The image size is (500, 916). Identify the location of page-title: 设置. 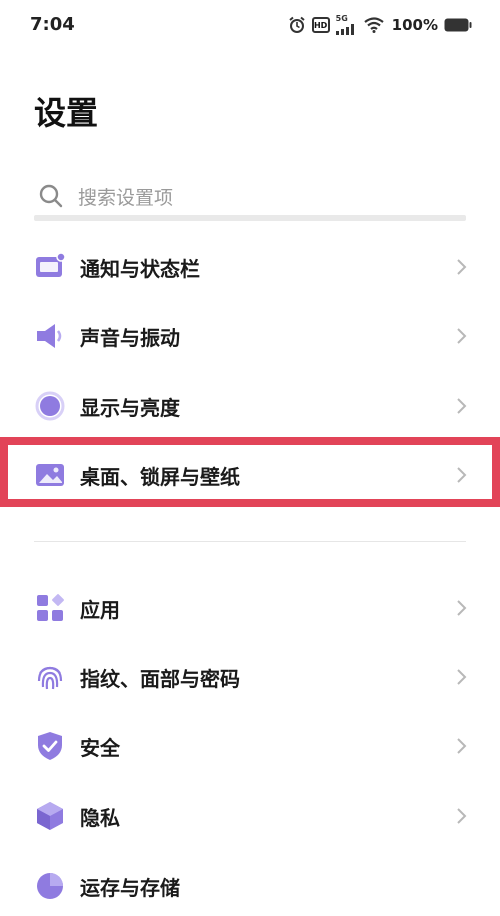
(66, 113).